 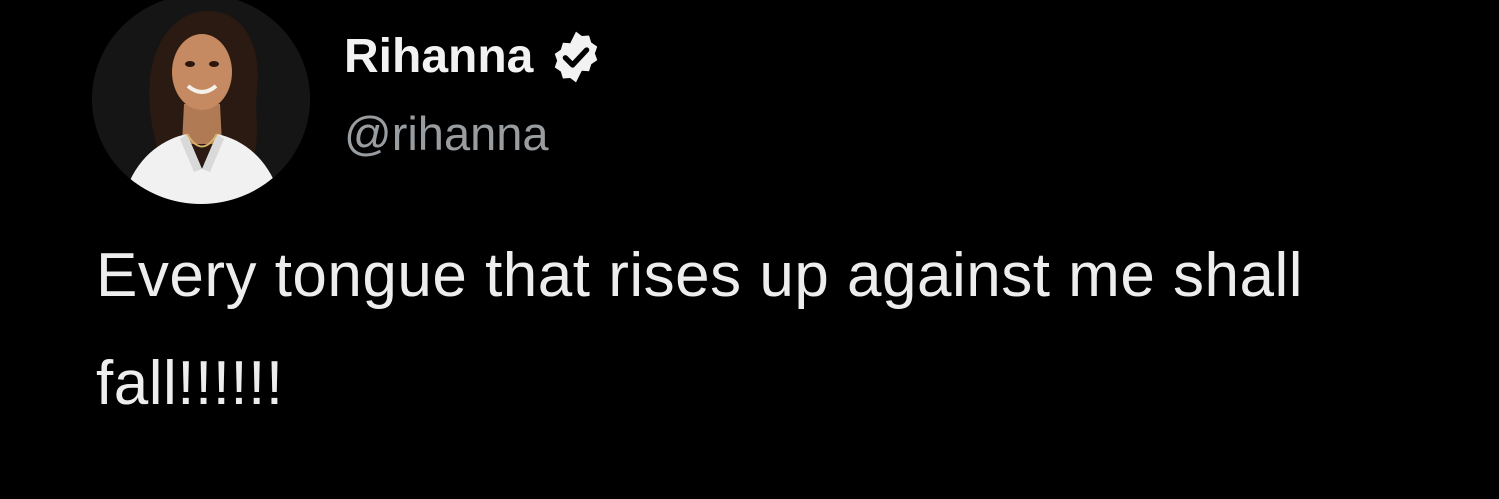 What do you see at coordinates (438, 57) in the screenshot?
I see `display-name: Rihanna` at bounding box center [438, 57].